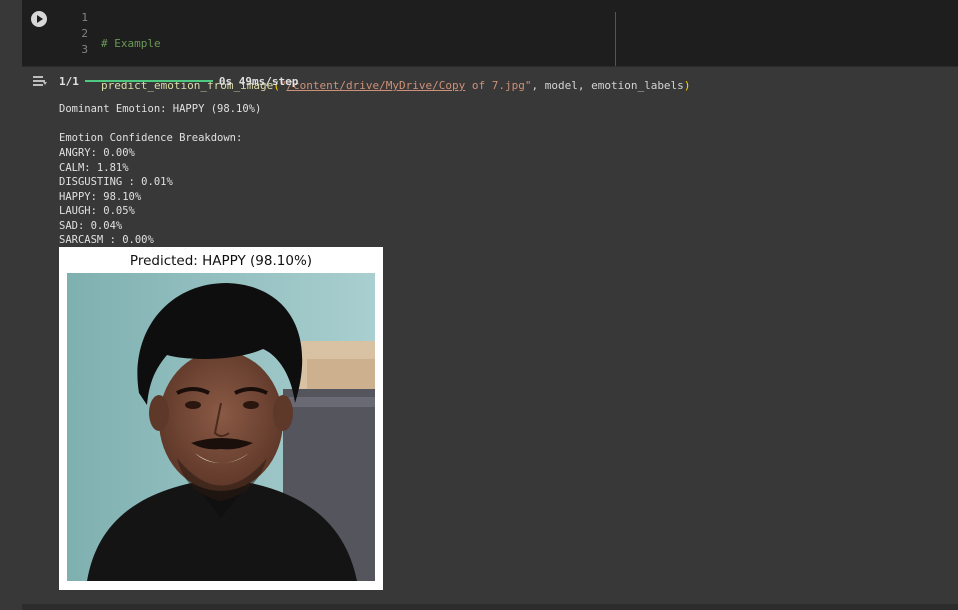  I want to click on progress-line: 1/1 0s 49ms/step, so click(178, 81).